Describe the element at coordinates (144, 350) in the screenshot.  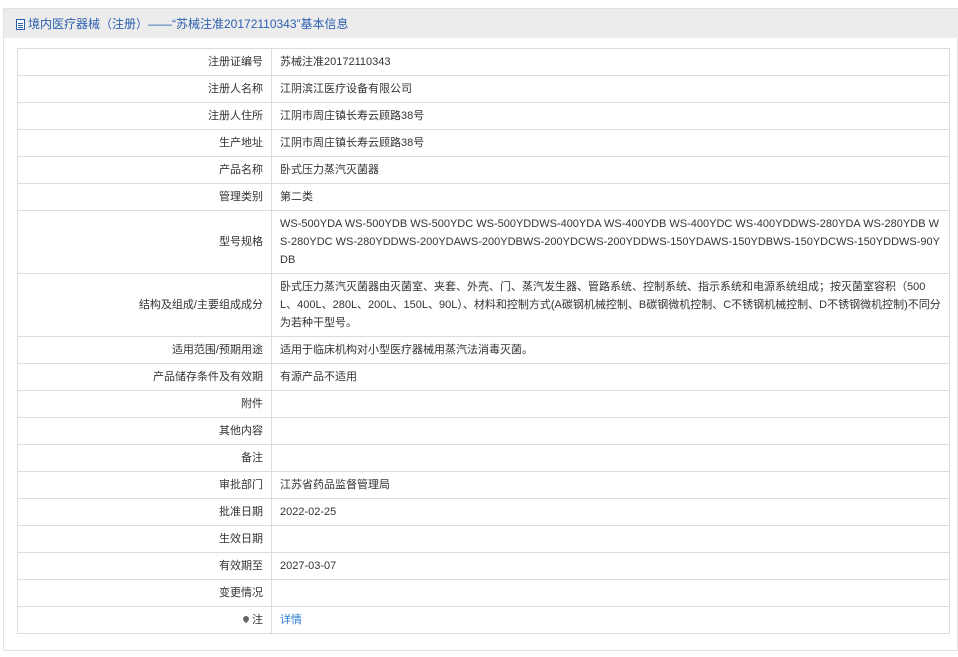
I see `field-label: 适用范围/预期用途` at that location.